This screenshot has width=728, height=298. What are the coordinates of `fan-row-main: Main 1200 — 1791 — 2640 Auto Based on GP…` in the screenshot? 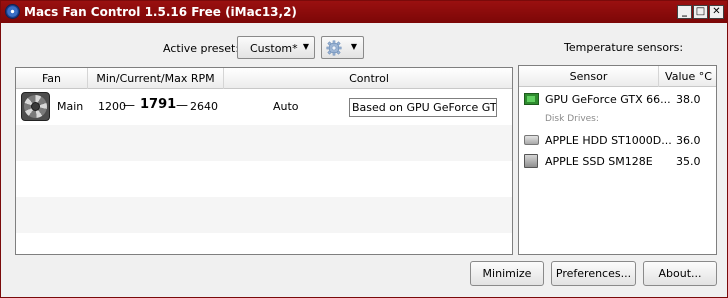 It's located at (264, 107).